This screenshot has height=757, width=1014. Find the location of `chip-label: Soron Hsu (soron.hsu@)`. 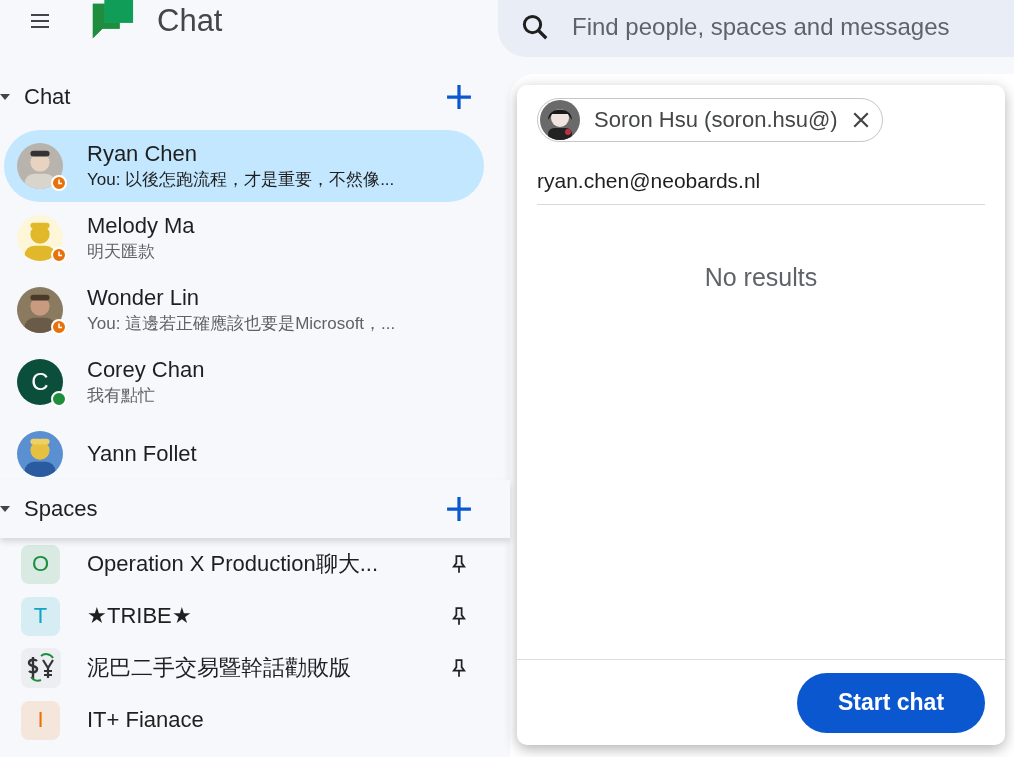

chip-label: Soron Hsu (soron.hsu@) is located at coordinates (716, 120).